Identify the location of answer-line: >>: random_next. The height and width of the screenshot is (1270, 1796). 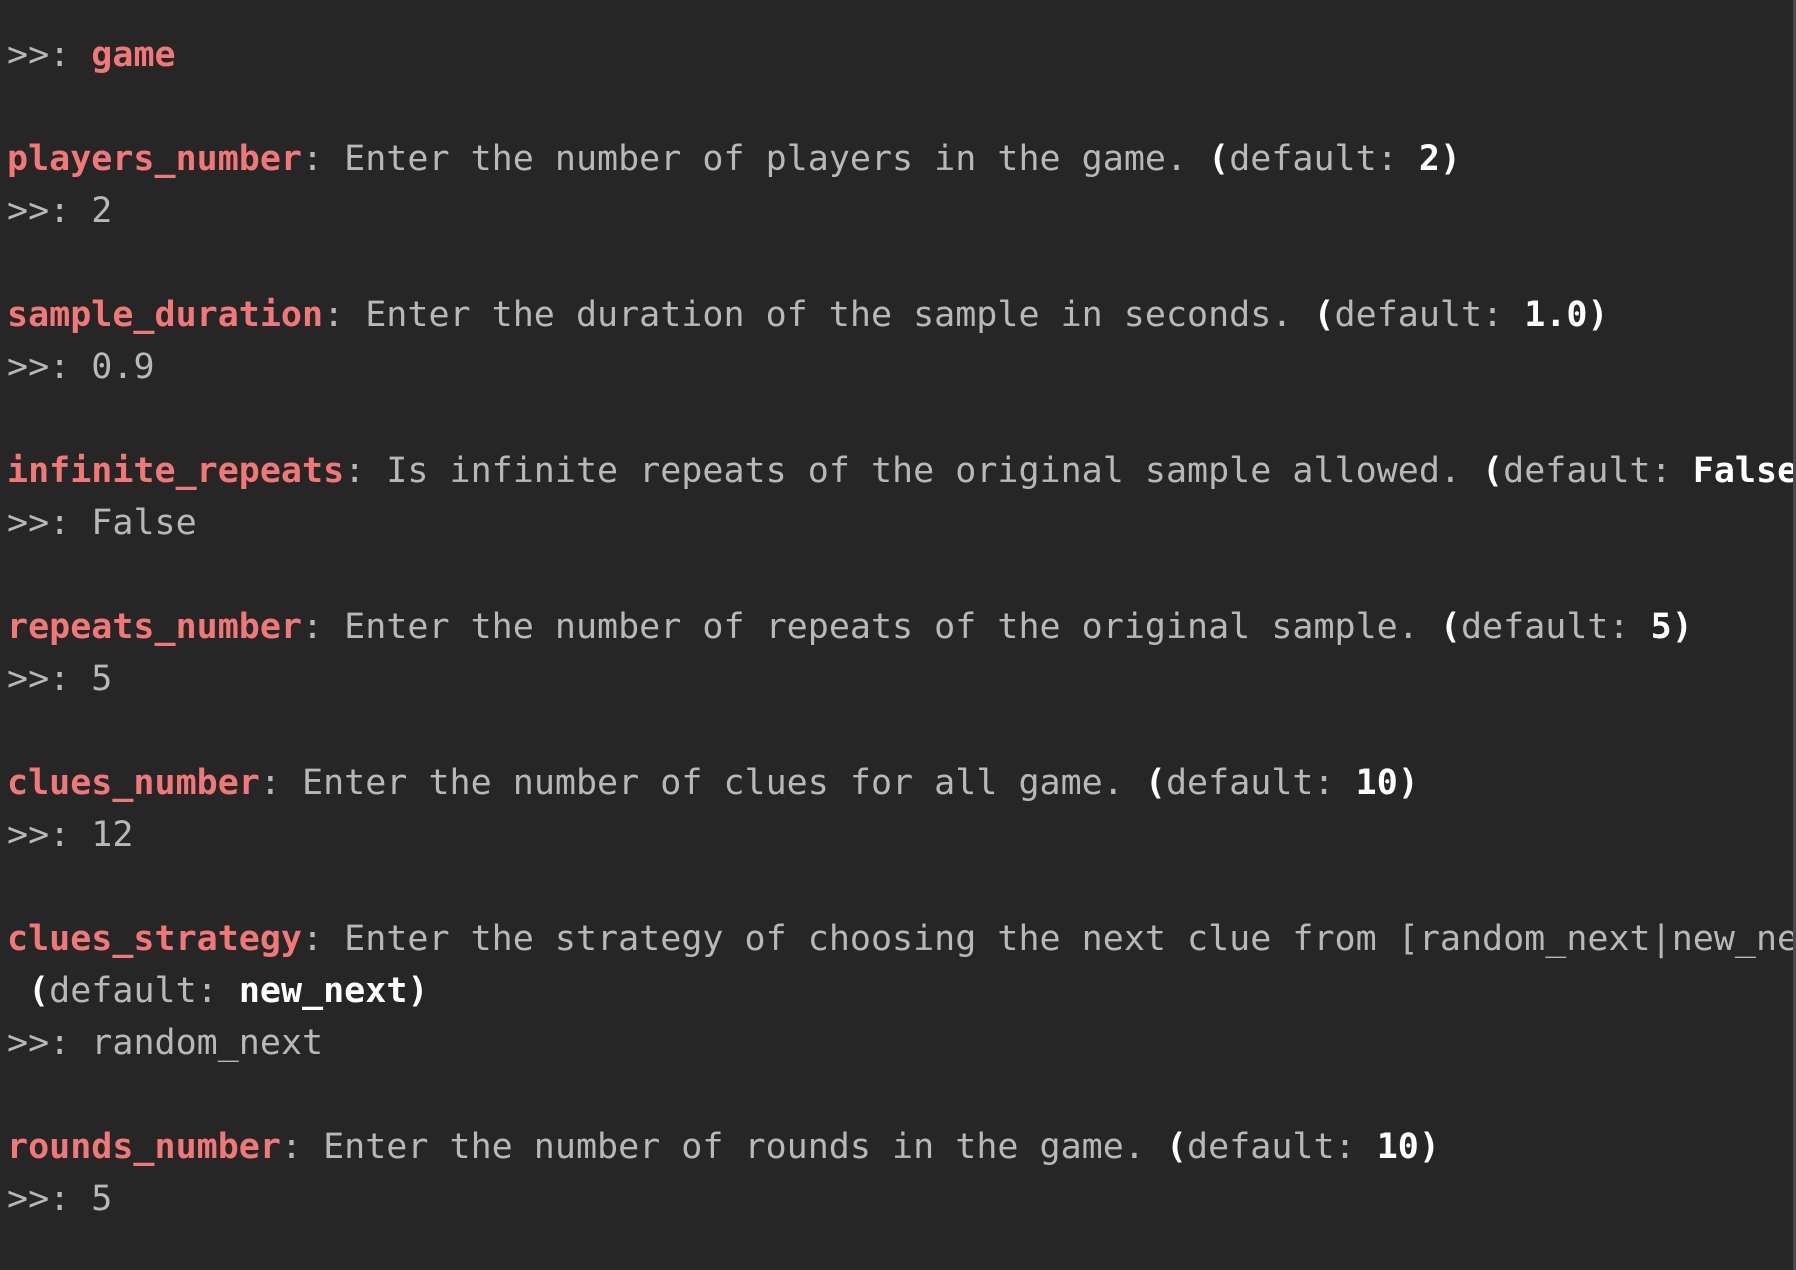
(901, 1043).